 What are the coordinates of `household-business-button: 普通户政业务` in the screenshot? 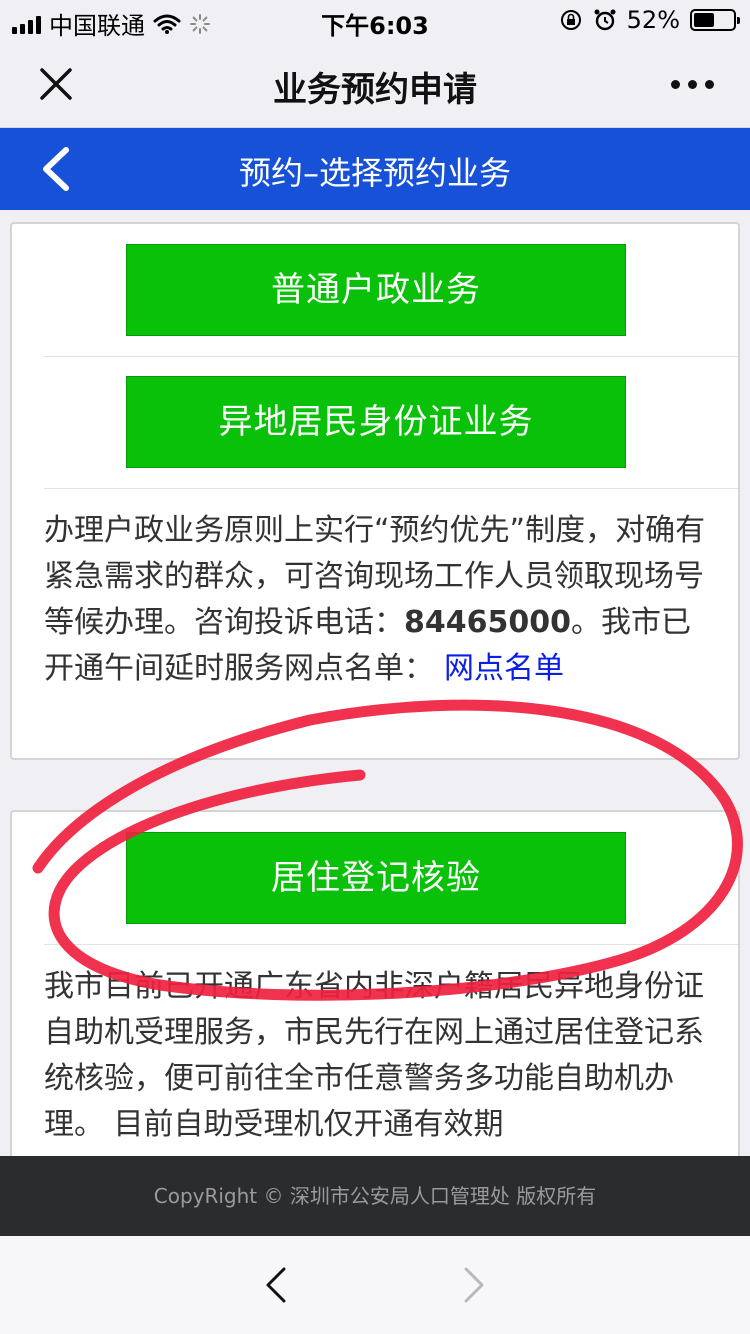 It's located at (376, 290).